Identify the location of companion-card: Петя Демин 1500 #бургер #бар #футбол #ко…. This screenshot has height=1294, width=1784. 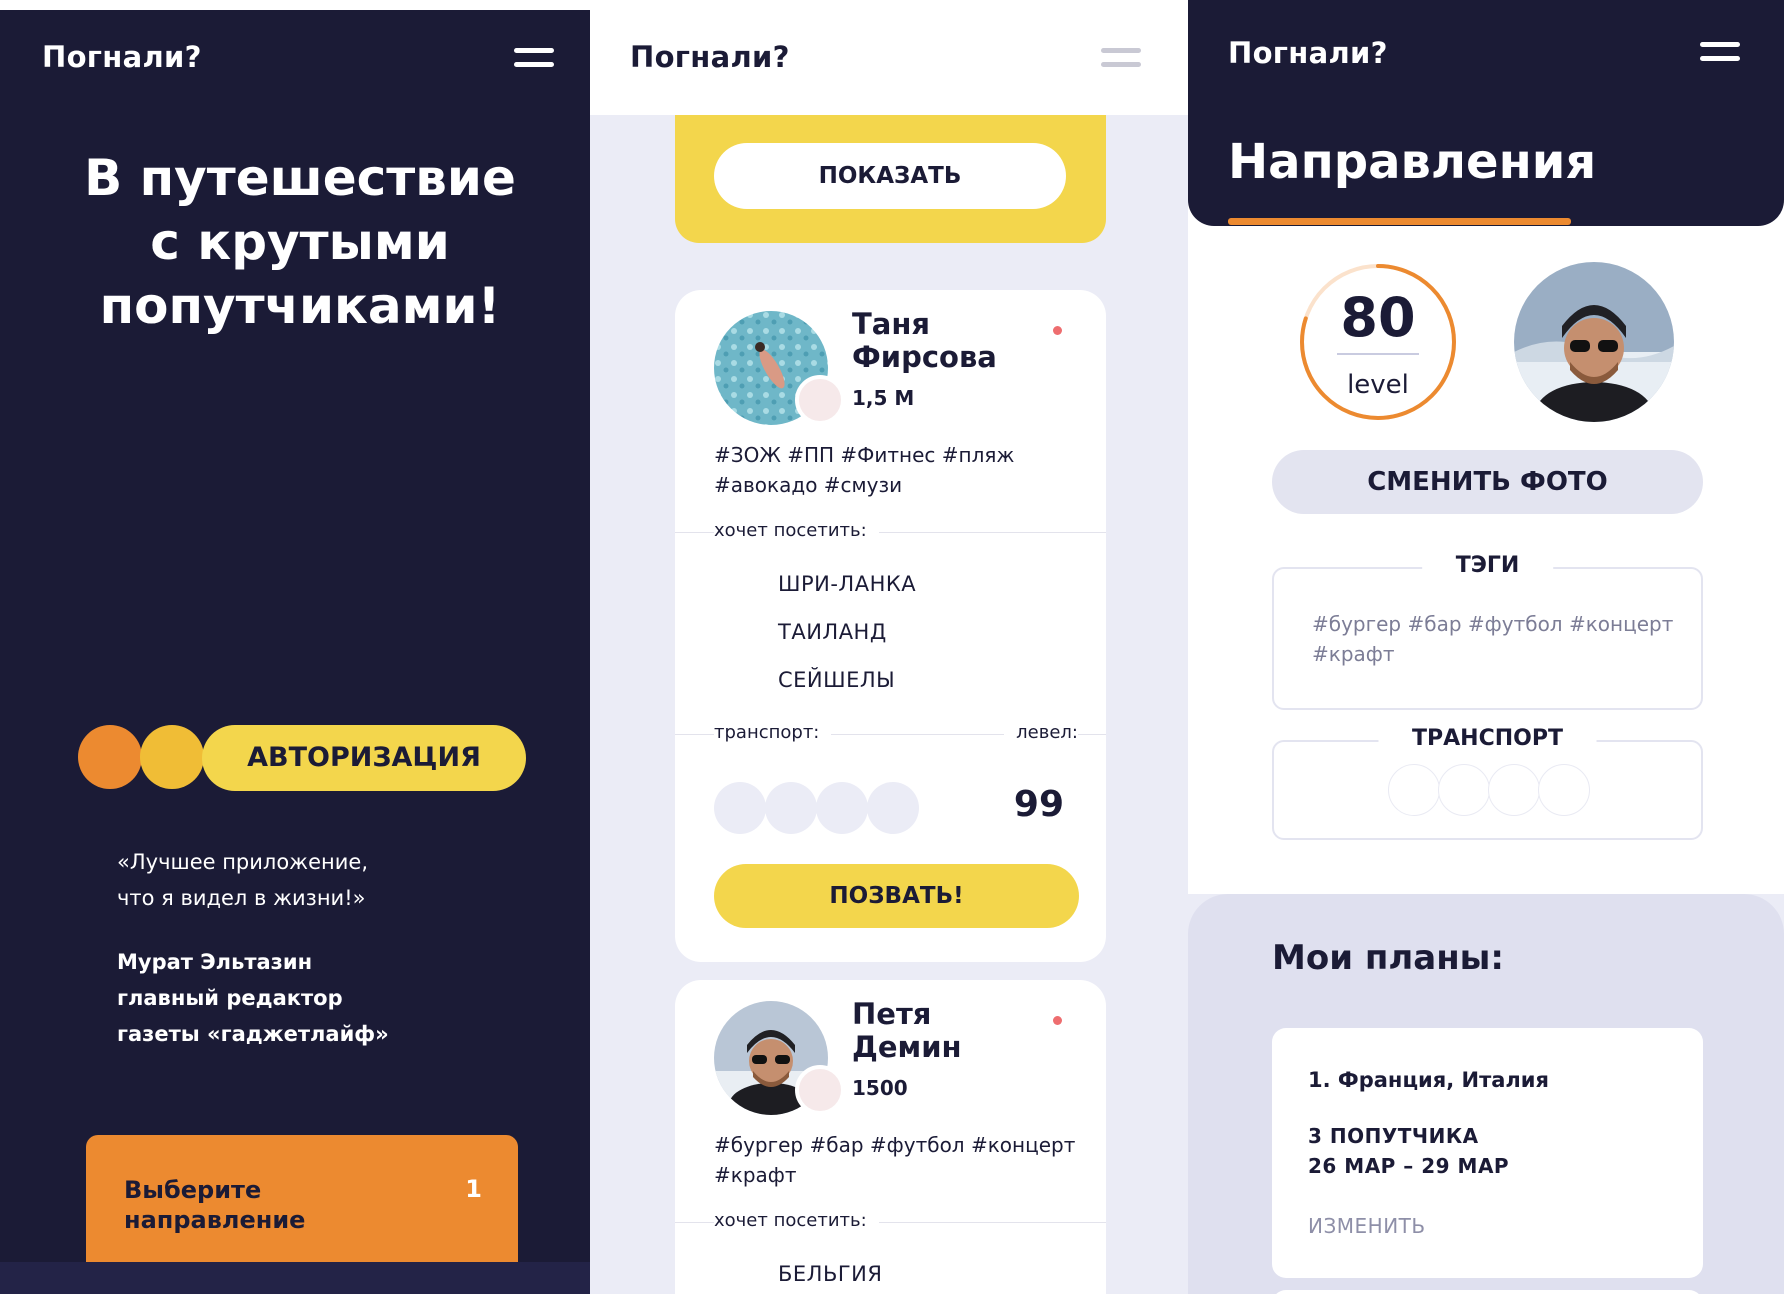
(890, 1137).